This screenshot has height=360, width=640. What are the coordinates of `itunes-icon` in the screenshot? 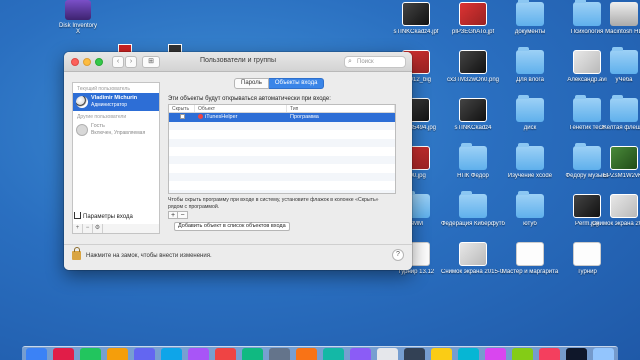 It's located at (200, 116).